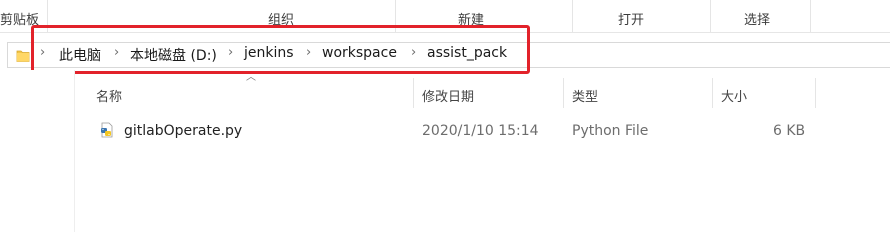 The image size is (890, 240). What do you see at coordinates (631, 20) in the screenshot?
I see `ribbon-group-open: 打开` at bounding box center [631, 20].